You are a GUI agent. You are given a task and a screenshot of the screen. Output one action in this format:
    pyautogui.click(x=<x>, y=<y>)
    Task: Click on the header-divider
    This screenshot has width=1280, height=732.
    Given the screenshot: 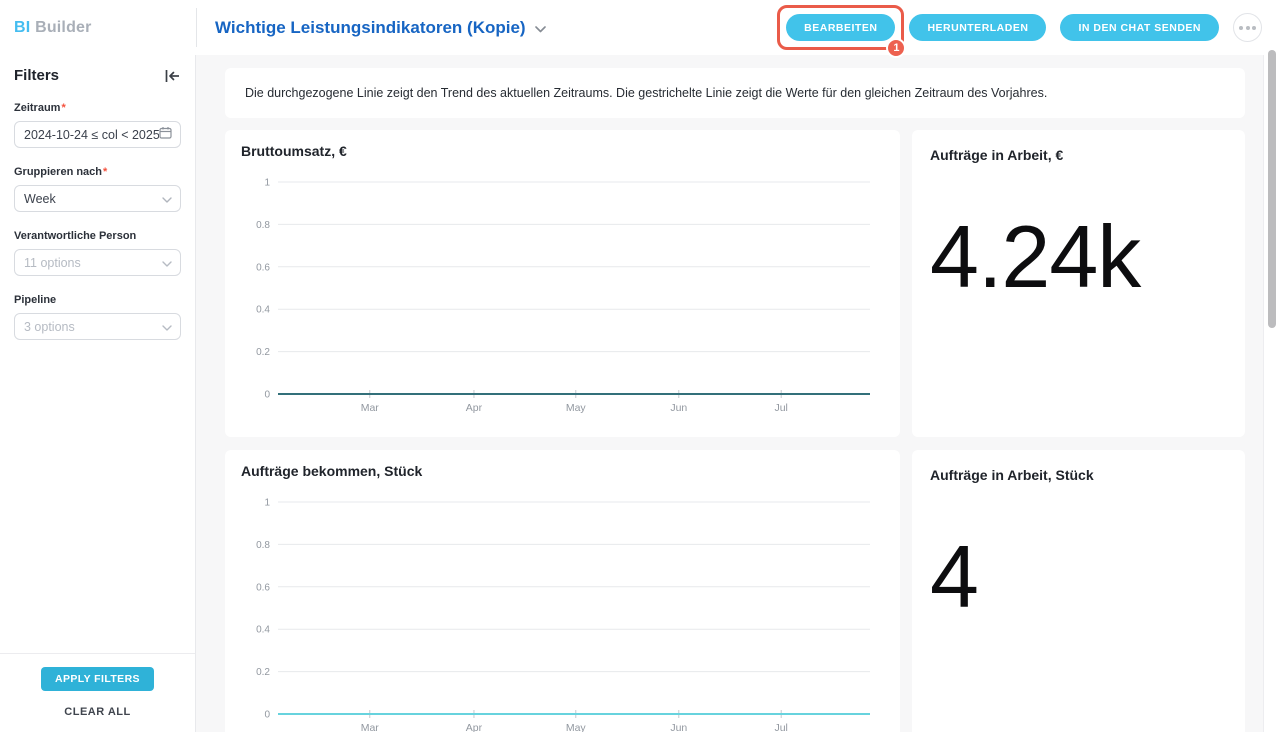 What is the action you would take?
    pyautogui.click(x=196, y=27)
    